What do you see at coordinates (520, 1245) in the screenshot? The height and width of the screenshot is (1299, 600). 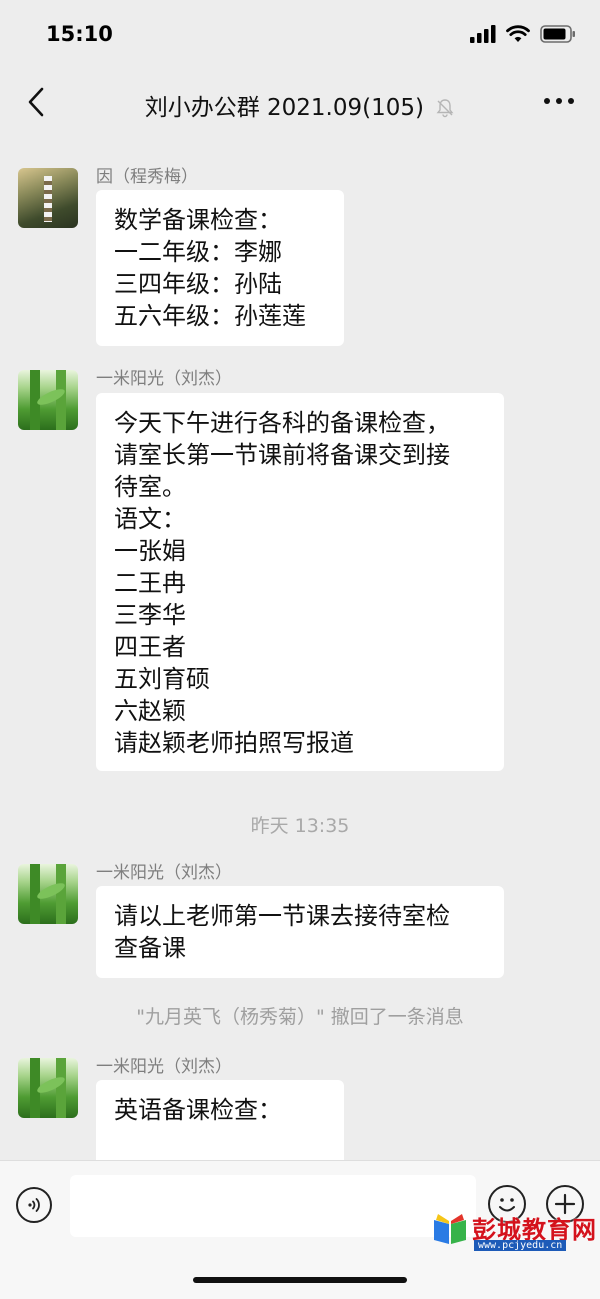 I see `watermark-url: www.pcjyedu.cn` at bounding box center [520, 1245].